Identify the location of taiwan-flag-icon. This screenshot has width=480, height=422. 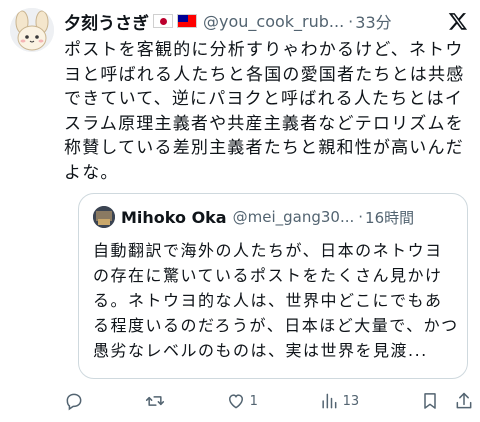
(187, 21).